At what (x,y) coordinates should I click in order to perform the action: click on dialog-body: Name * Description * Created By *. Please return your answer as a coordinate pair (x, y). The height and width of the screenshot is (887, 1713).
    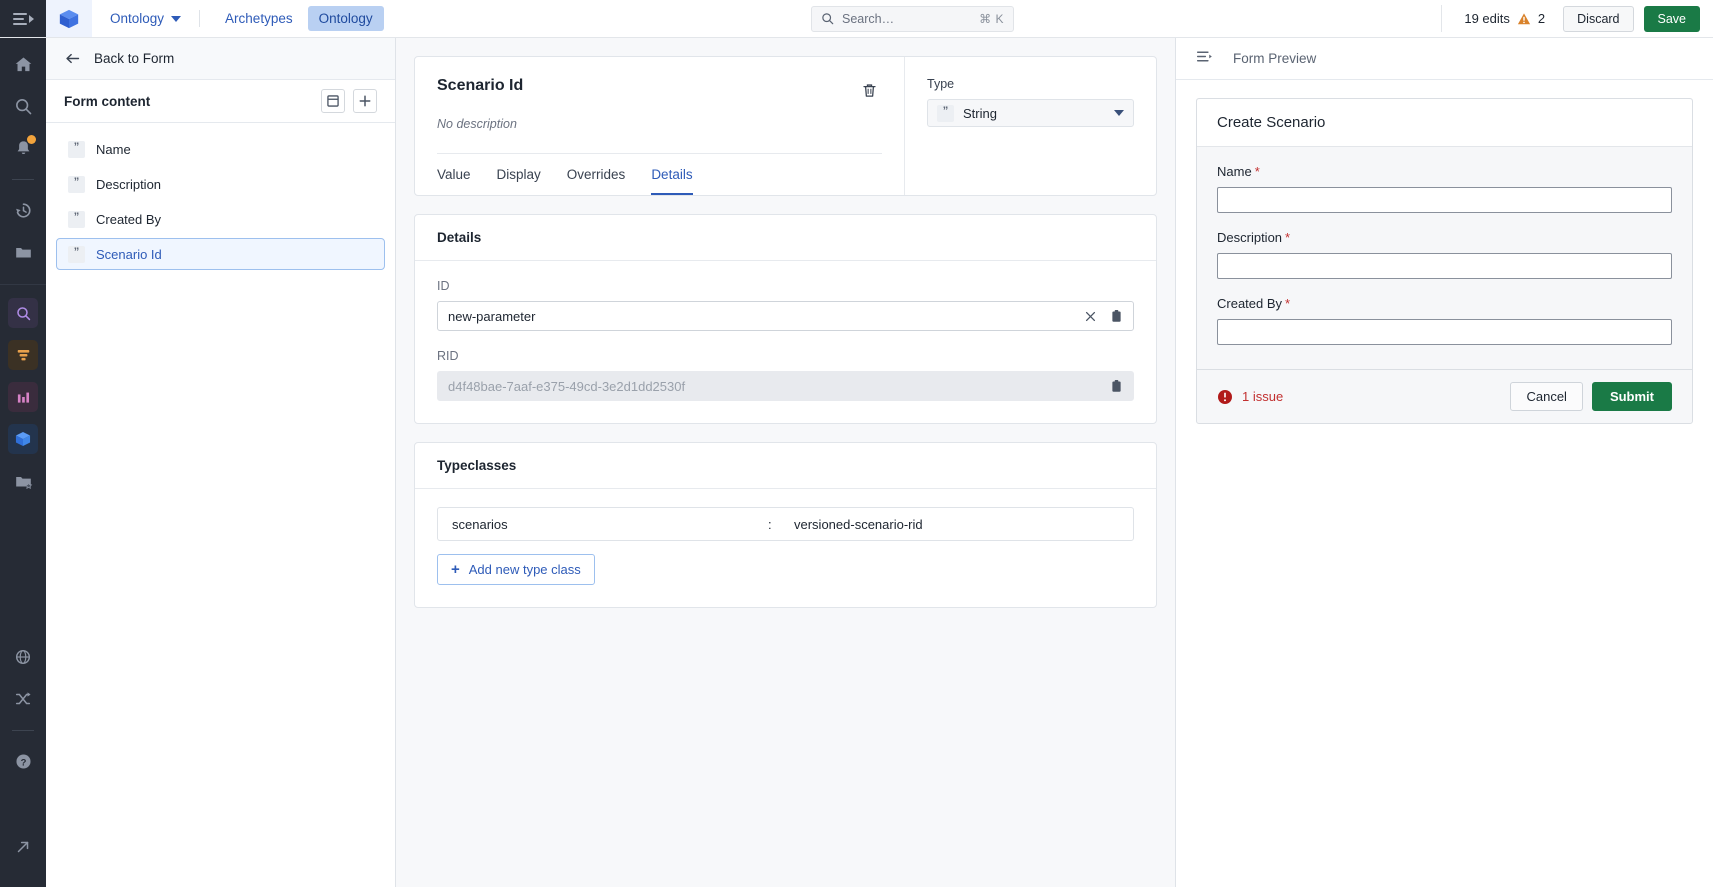
    Looking at the image, I should click on (1444, 258).